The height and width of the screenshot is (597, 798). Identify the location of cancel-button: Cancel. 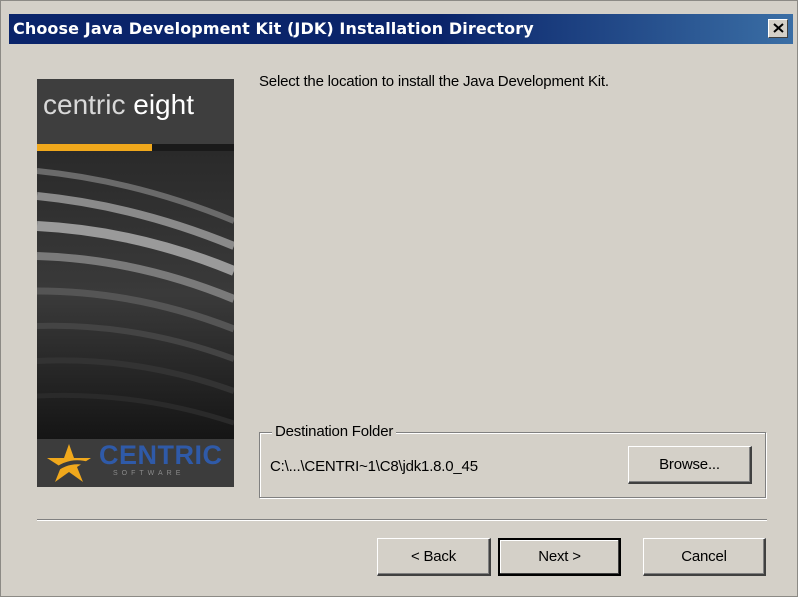
(704, 557).